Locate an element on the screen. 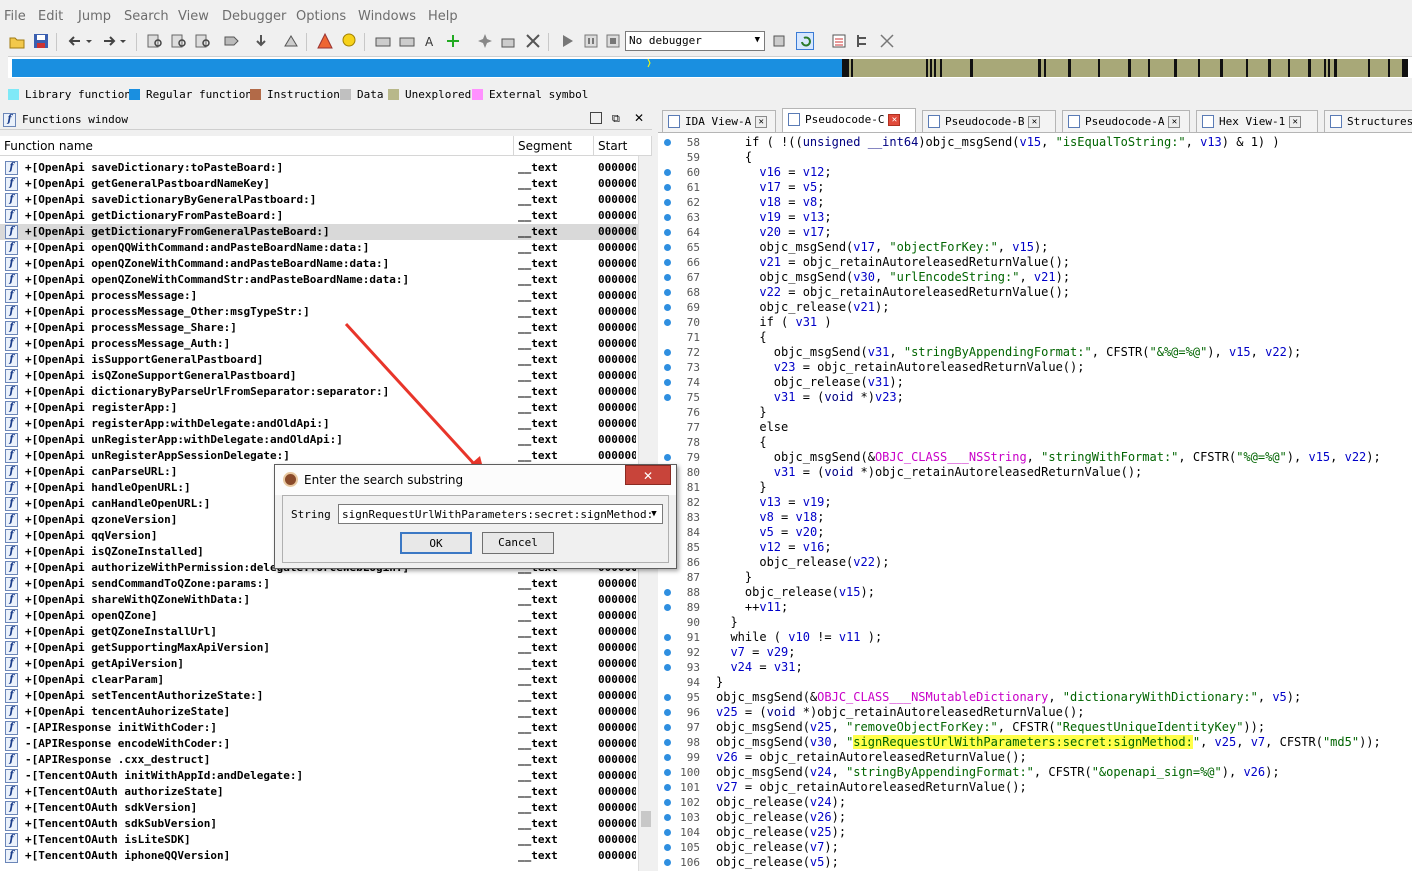 The width and height of the screenshot is (1412, 871). tab-hex-view-1: Hex View-1 ✕ is located at coordinates (1257, 121).